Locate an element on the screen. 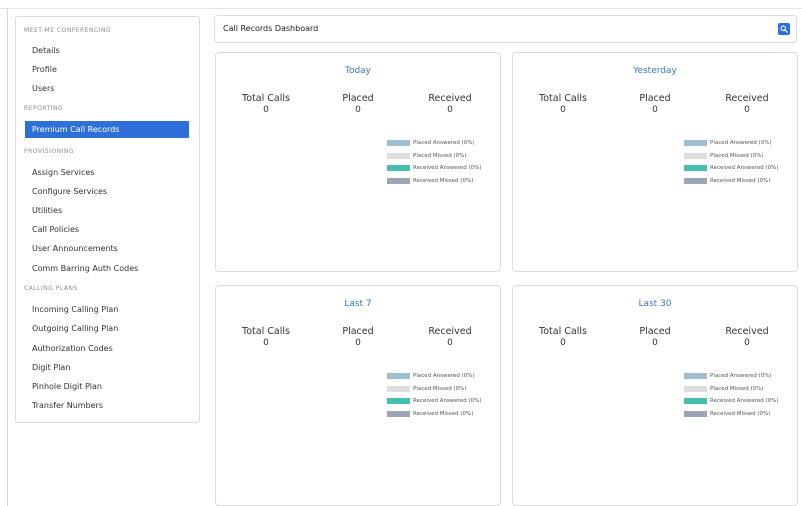  sidebar-item-call-policies: Call Policies is located at coordinates (55, 229).